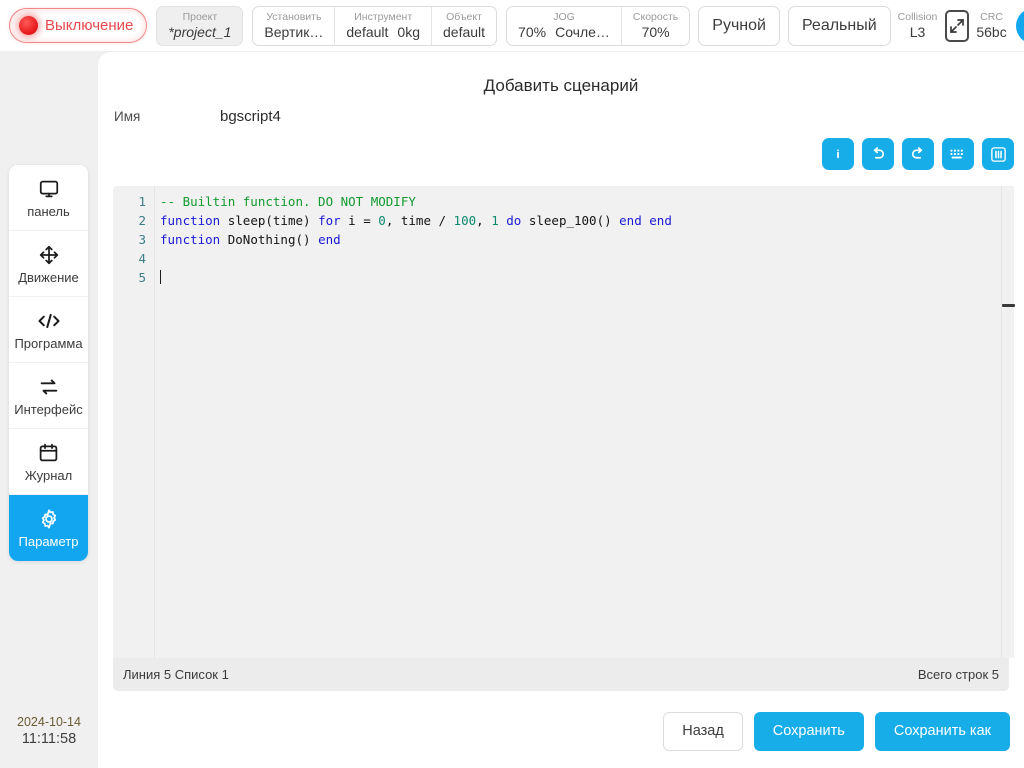 The width and height of the screenshot is (1024, 768). Describe the element at coordinates (584, 201) in the screenshot. I see `code-line: -- Builtin function. DO NOT MODIFY` at that location.